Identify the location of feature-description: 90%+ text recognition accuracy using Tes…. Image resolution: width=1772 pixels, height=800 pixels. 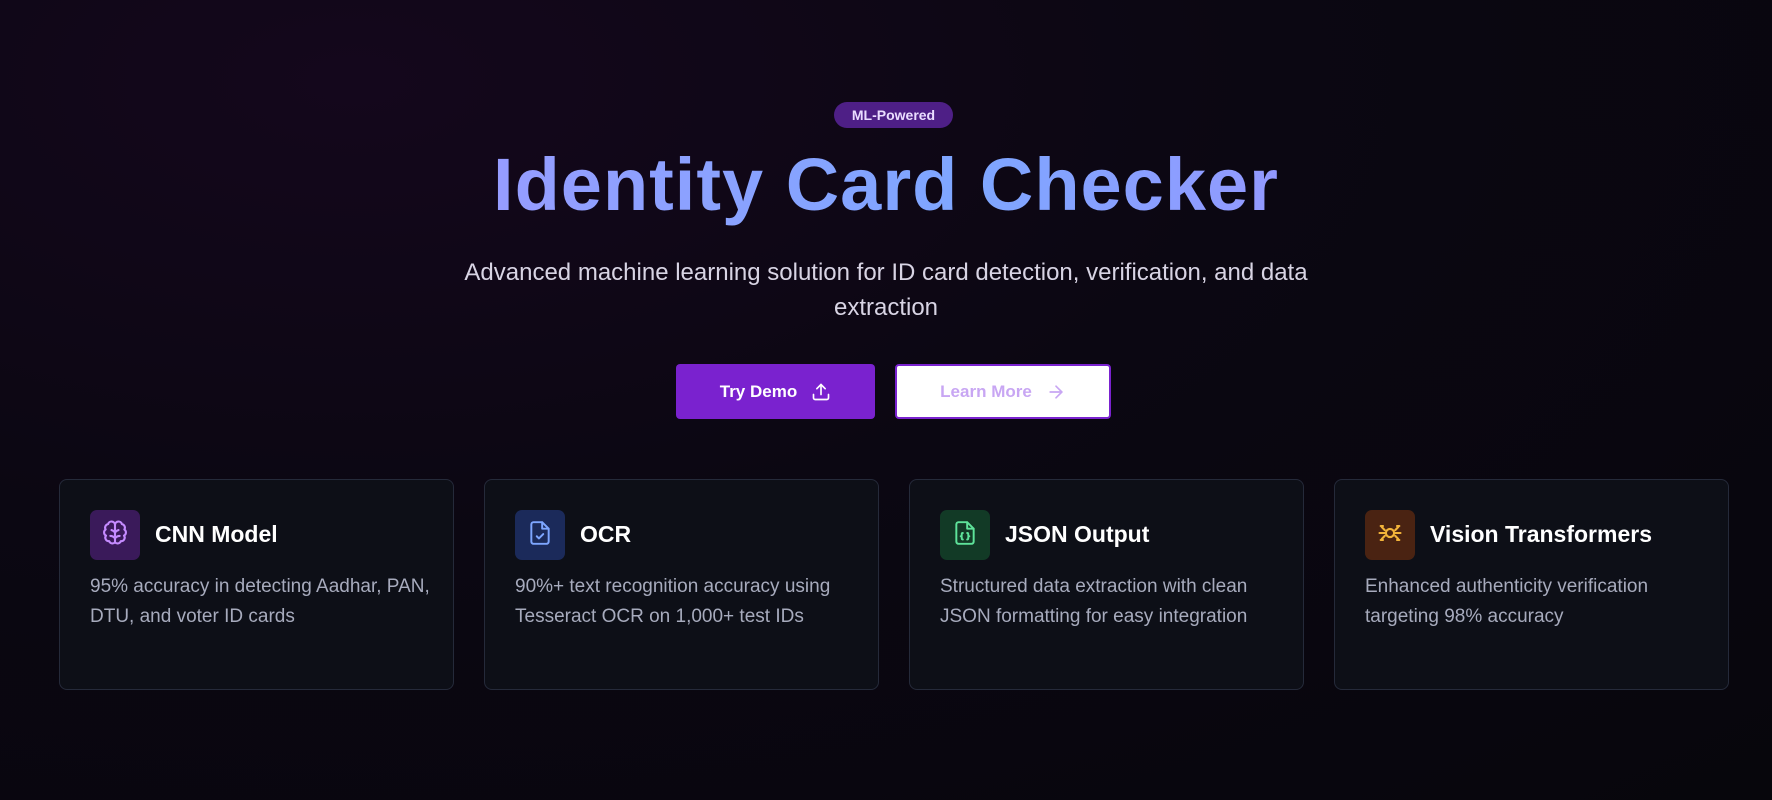
(673, 601).